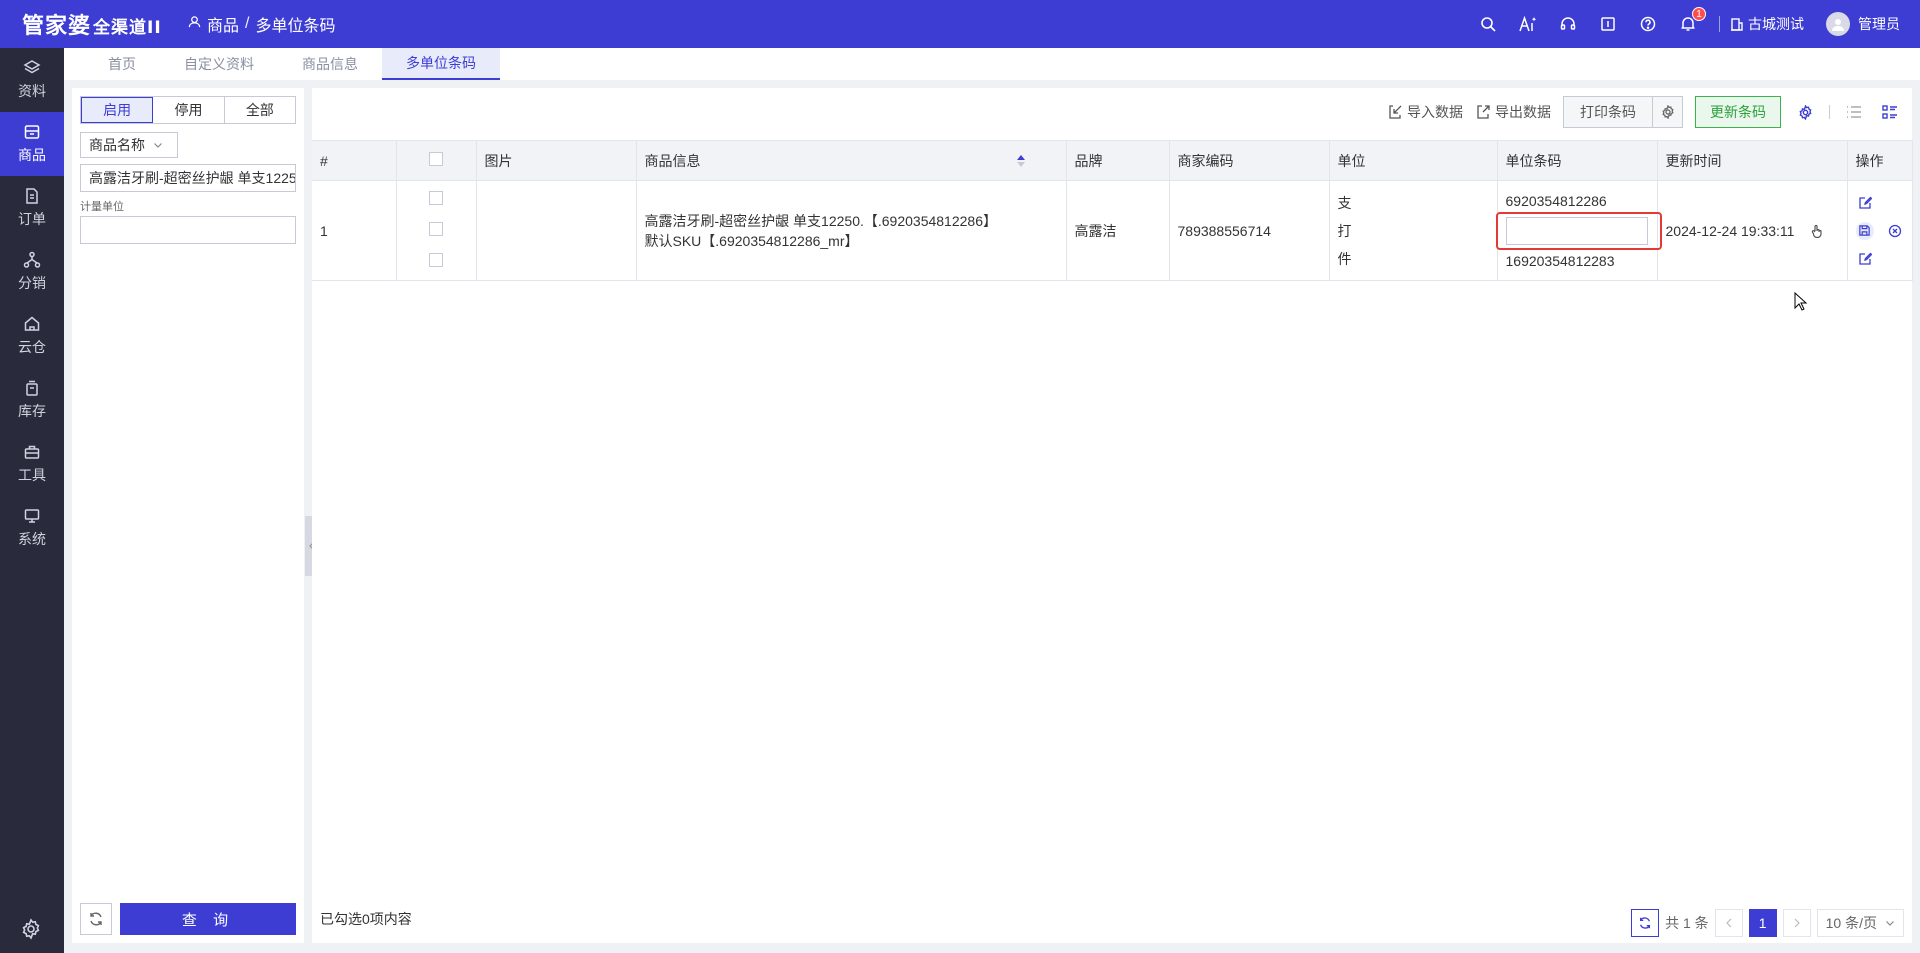  Describe the element at coordinates (32, 80) in the screenshot. I see `sidebar-item-resources: 资料` at that location.